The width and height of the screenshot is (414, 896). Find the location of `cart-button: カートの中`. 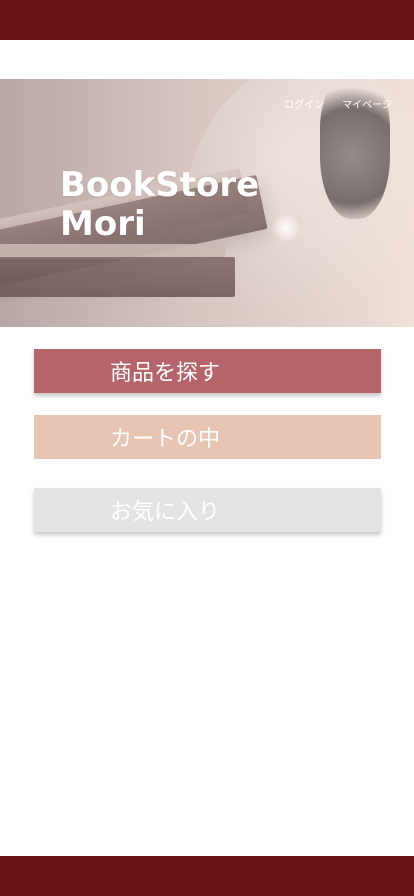

cart-button: カートの中 is located at coordinates (207, 437).